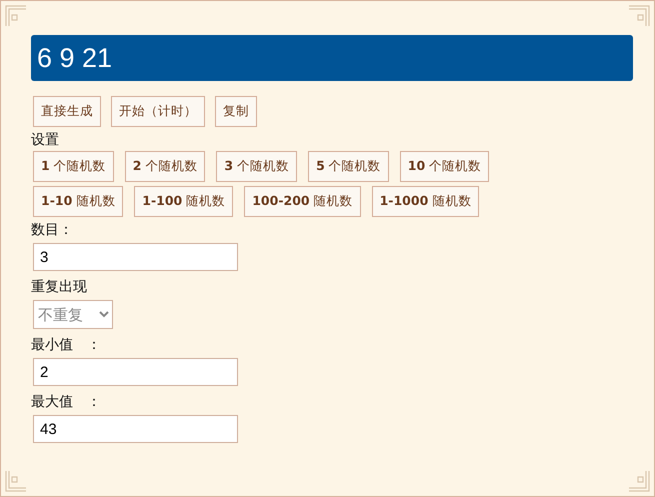 The image size is (655, 497). What do you see at coordinates (257, 166) in the screenshot?
I see `preset-button: 3 个随机数` at bounding box center [257, 166].